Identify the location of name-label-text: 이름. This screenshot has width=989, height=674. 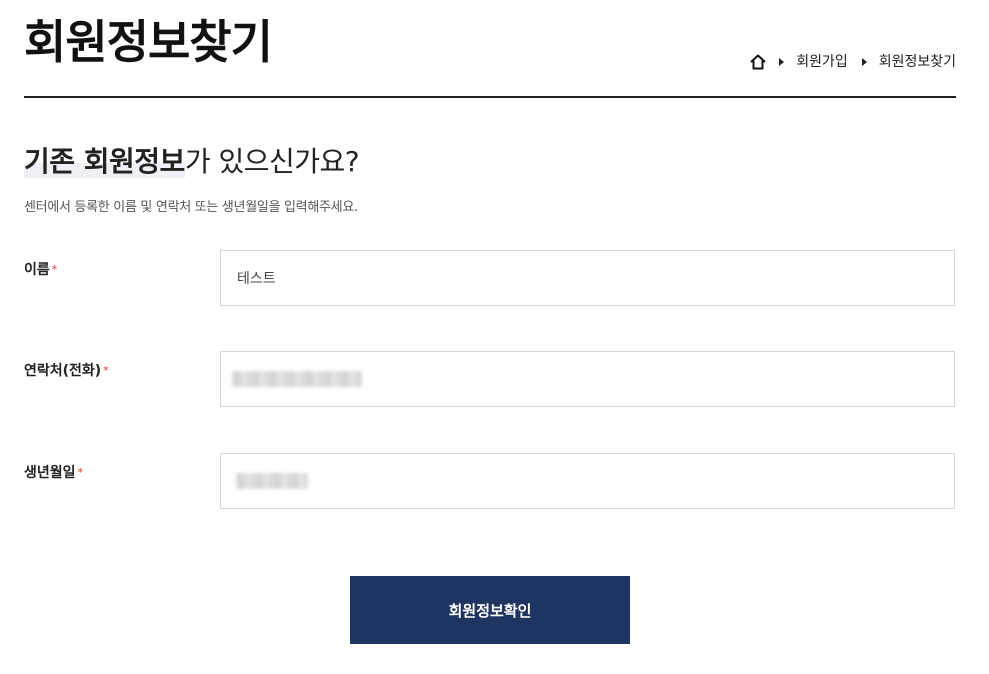
(37, 270).